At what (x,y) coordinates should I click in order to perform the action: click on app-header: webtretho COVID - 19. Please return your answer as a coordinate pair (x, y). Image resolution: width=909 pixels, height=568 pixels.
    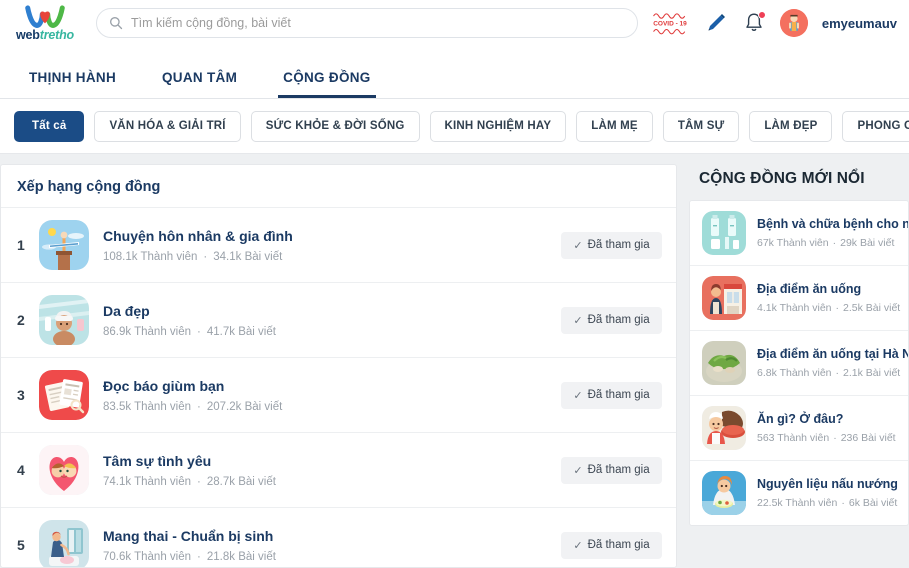
    Looking at the image, I should click on (454, 23).